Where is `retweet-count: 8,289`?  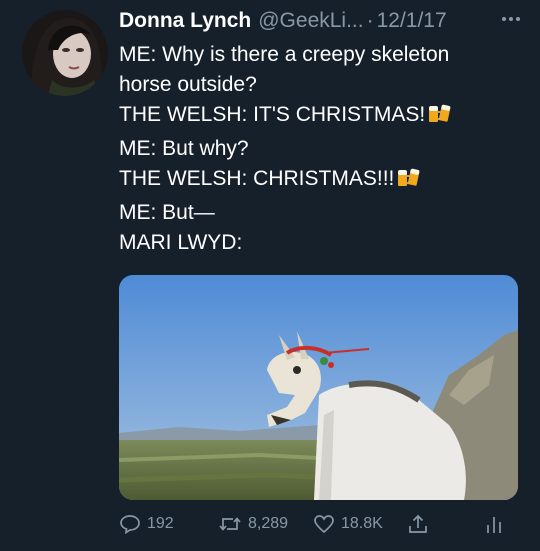 retweet-count: 8,289 is located at coordinates (268, 523).